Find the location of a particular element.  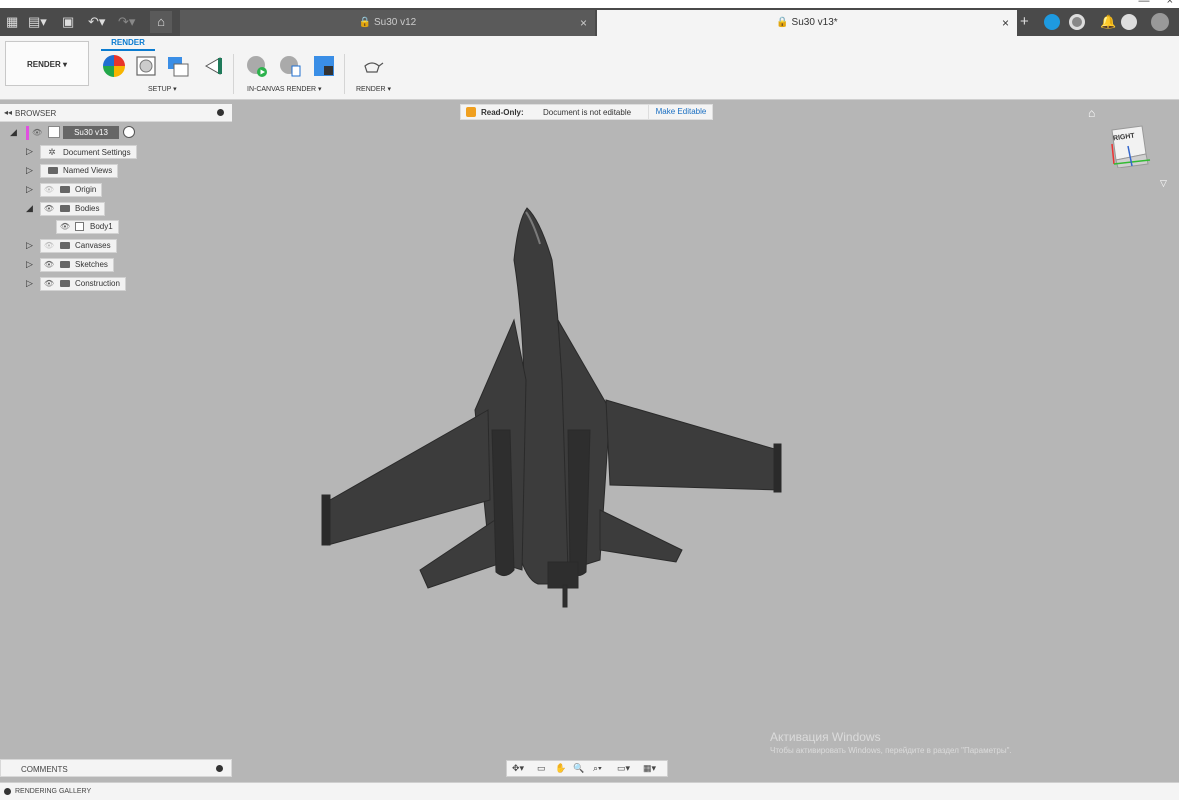

undo-icon: ↶▾ is located at coordinates (96, 22).